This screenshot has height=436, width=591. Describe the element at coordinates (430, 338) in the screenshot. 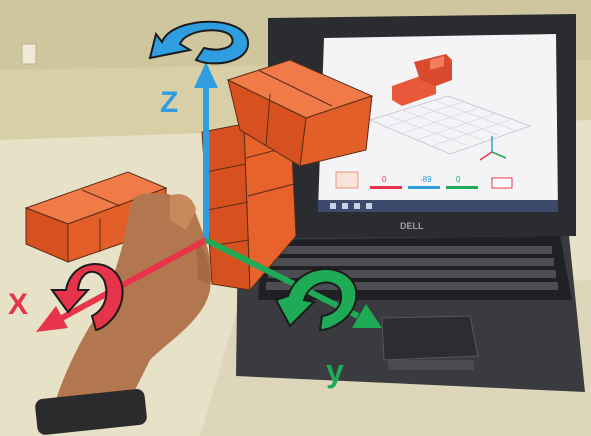

I see `touchpad` at that location.